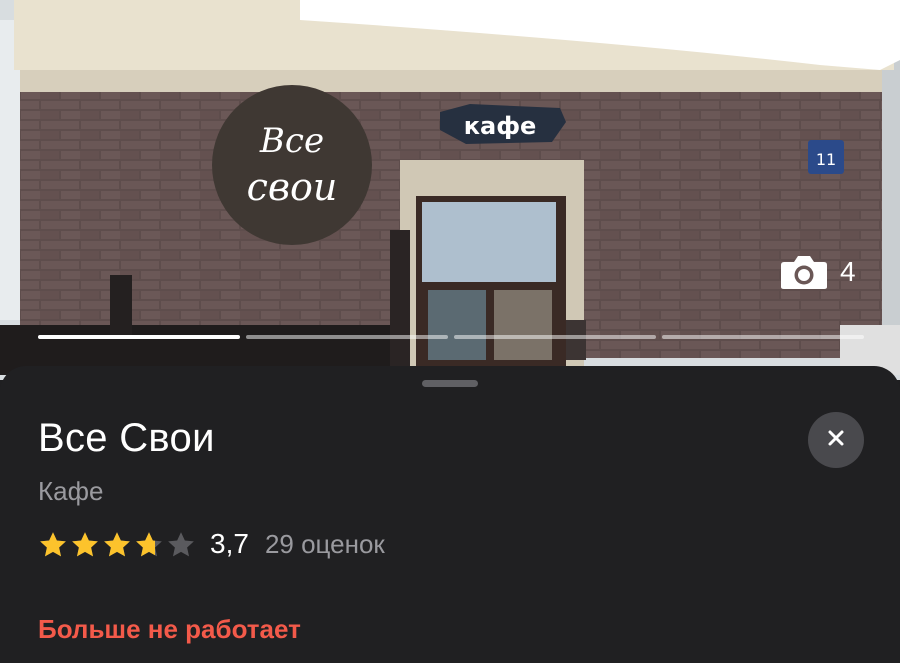 This screenshot has height=663, width=900. I want to click on rating-row: 3,7 29 оценок, so click(211, 544).